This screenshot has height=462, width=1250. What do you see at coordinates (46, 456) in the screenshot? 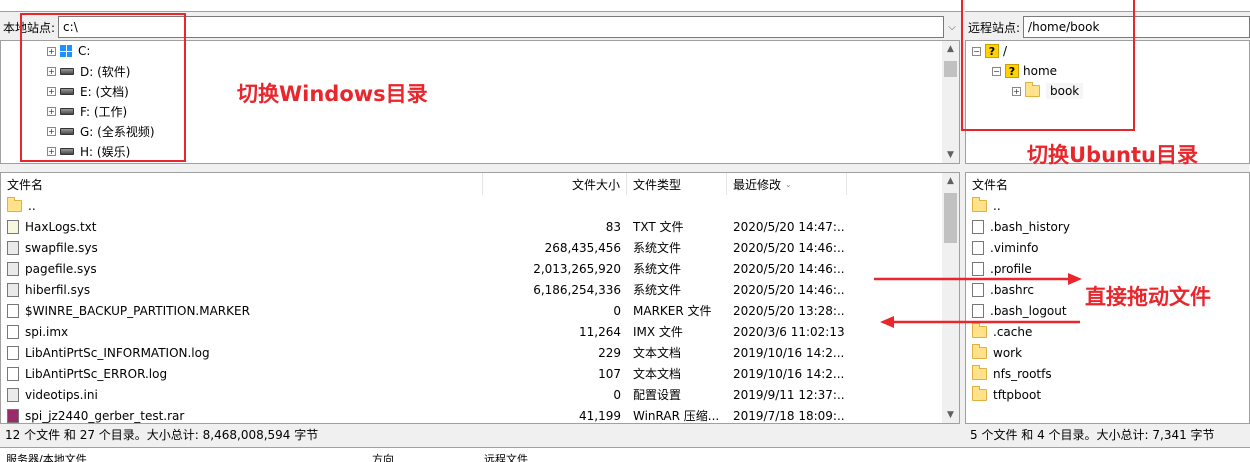
I see `queue-header-file: 服务器/本地文件` at bounding box center [46, 456].